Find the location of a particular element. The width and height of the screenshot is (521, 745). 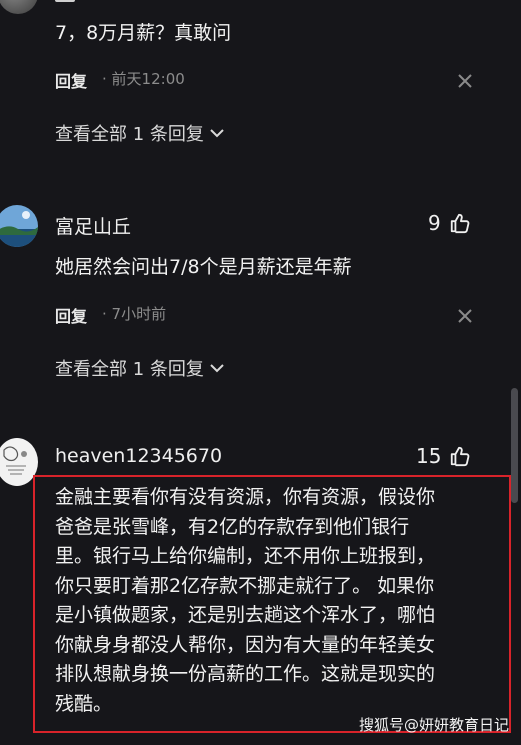

comment-2-reply-button: 回复 is located at coordinates (71, 315).